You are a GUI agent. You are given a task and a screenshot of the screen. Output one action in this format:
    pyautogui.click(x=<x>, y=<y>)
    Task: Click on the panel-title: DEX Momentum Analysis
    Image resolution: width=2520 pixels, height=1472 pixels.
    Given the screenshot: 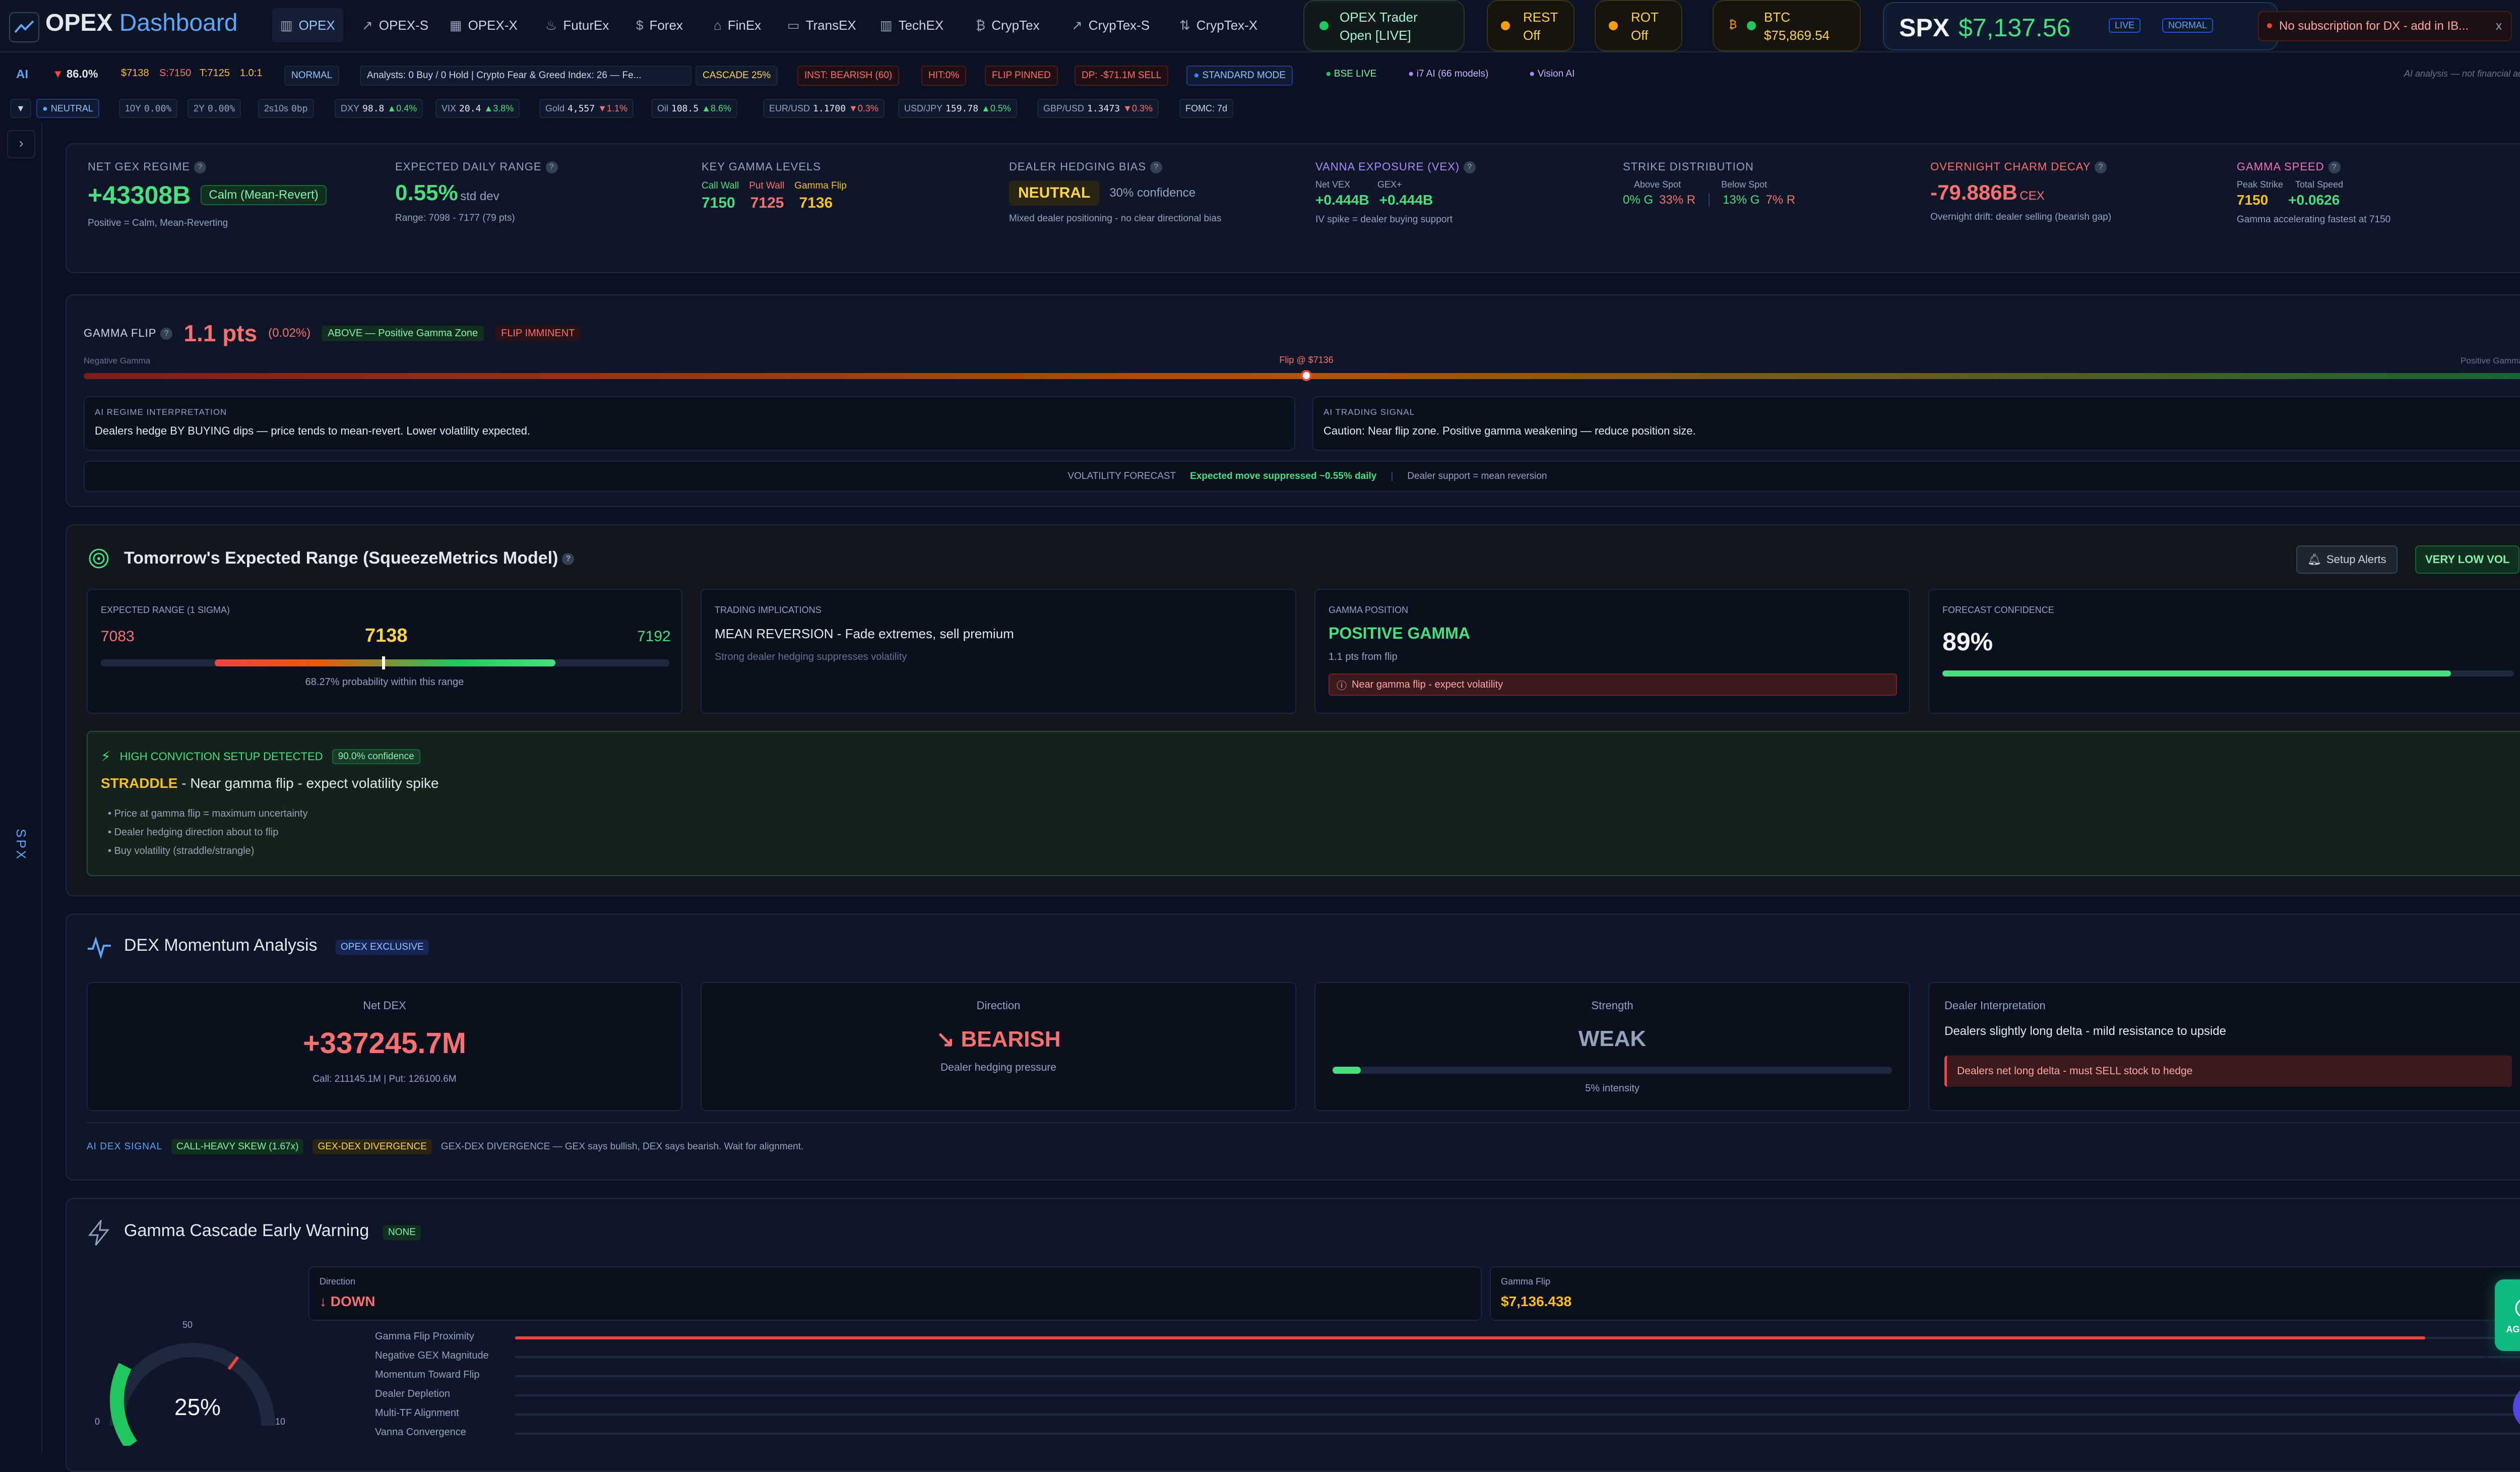 What is the action you would take?
    pyautogui.click(x=221, y=946)
    